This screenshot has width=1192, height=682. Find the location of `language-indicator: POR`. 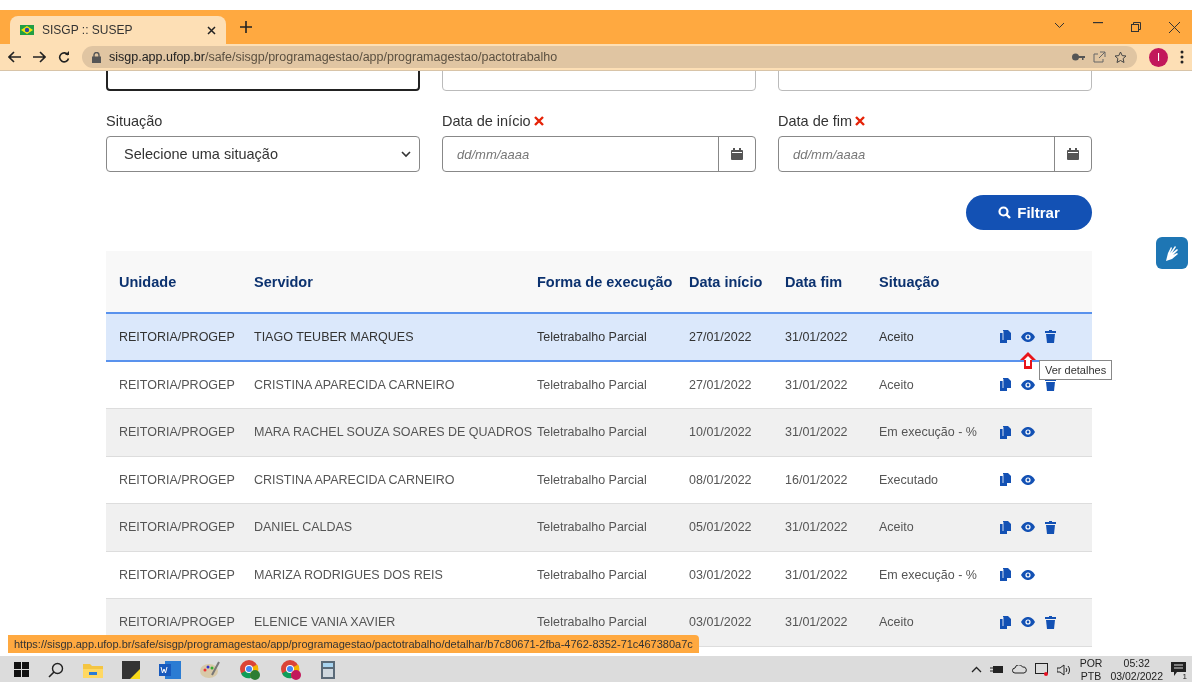

language-indicator: POR is located at coordinates (1091, 663).